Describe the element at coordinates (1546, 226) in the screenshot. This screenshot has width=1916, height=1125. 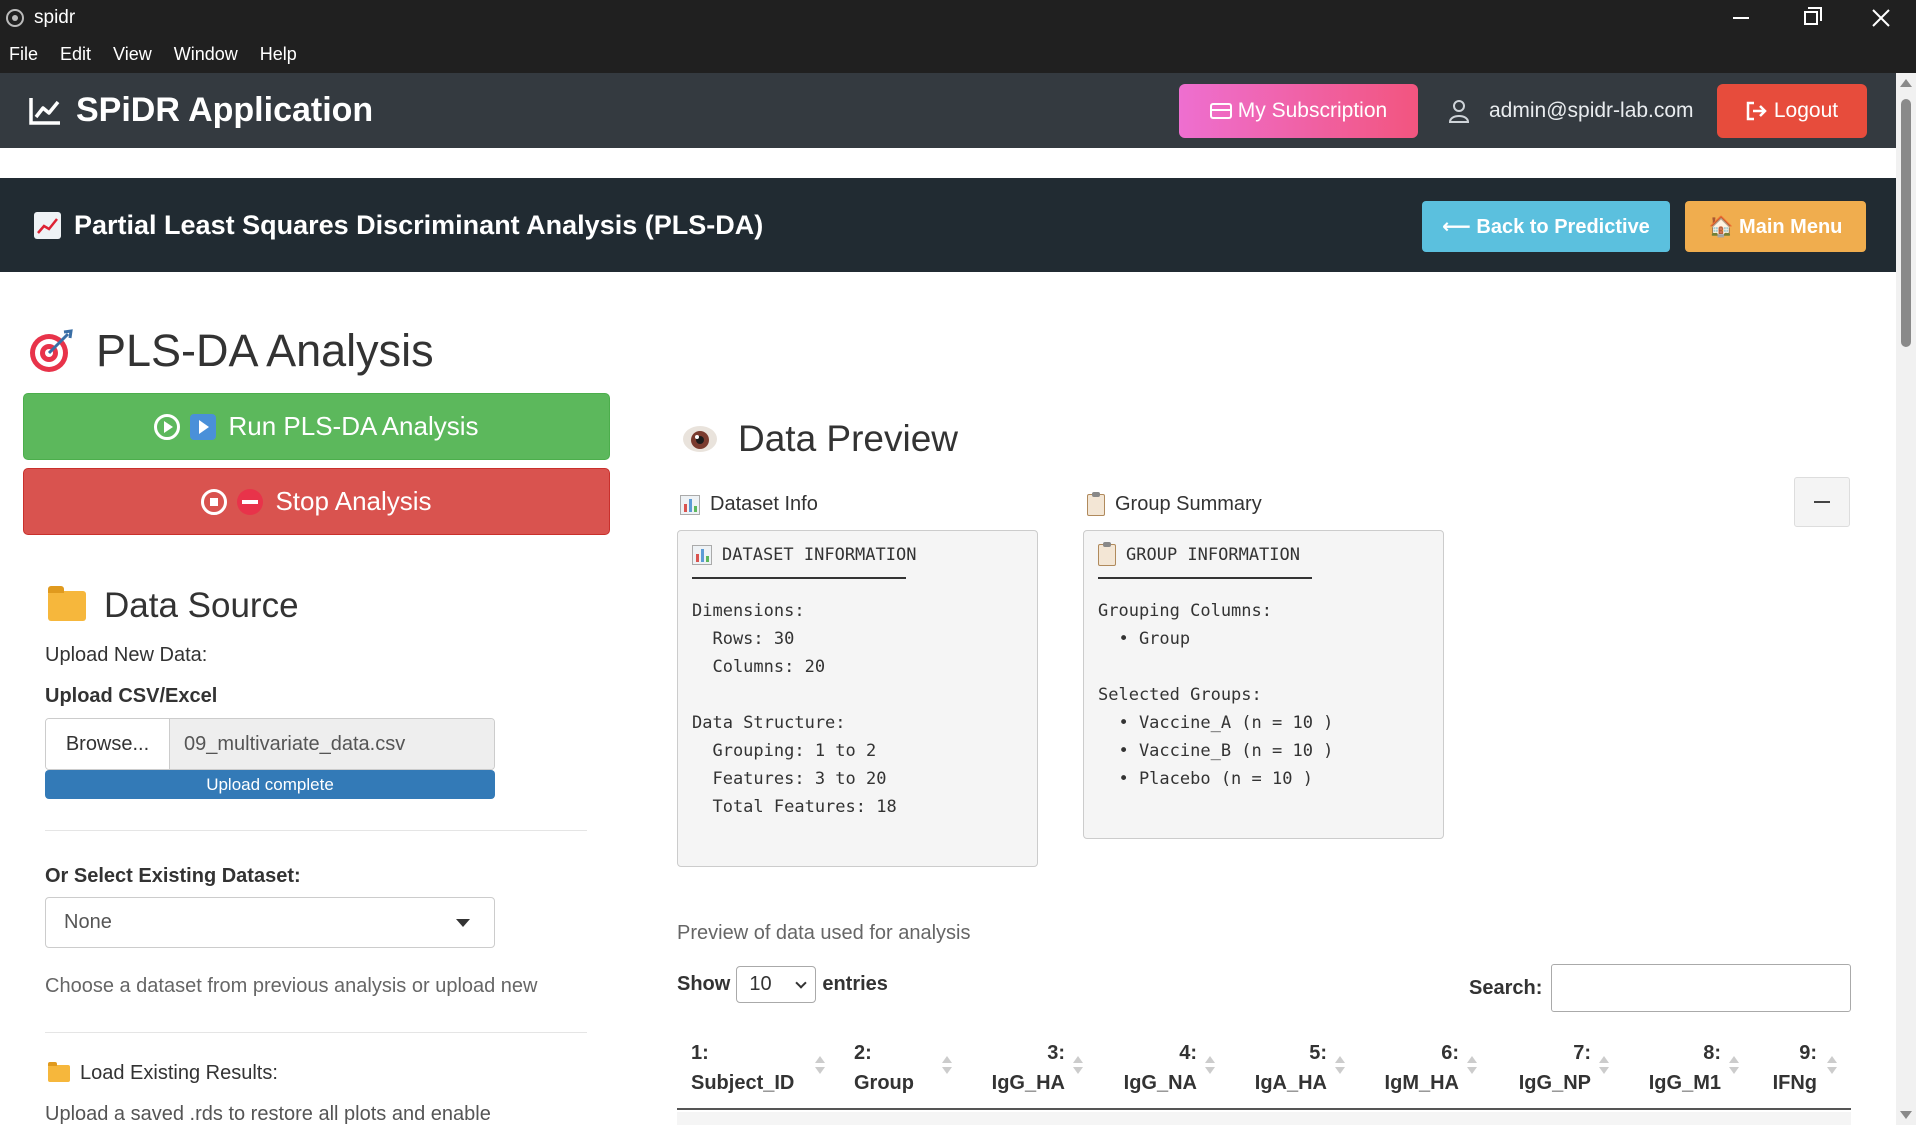
I see `back-to-predictive-button: ⟵ Back to Predictive` at that location.